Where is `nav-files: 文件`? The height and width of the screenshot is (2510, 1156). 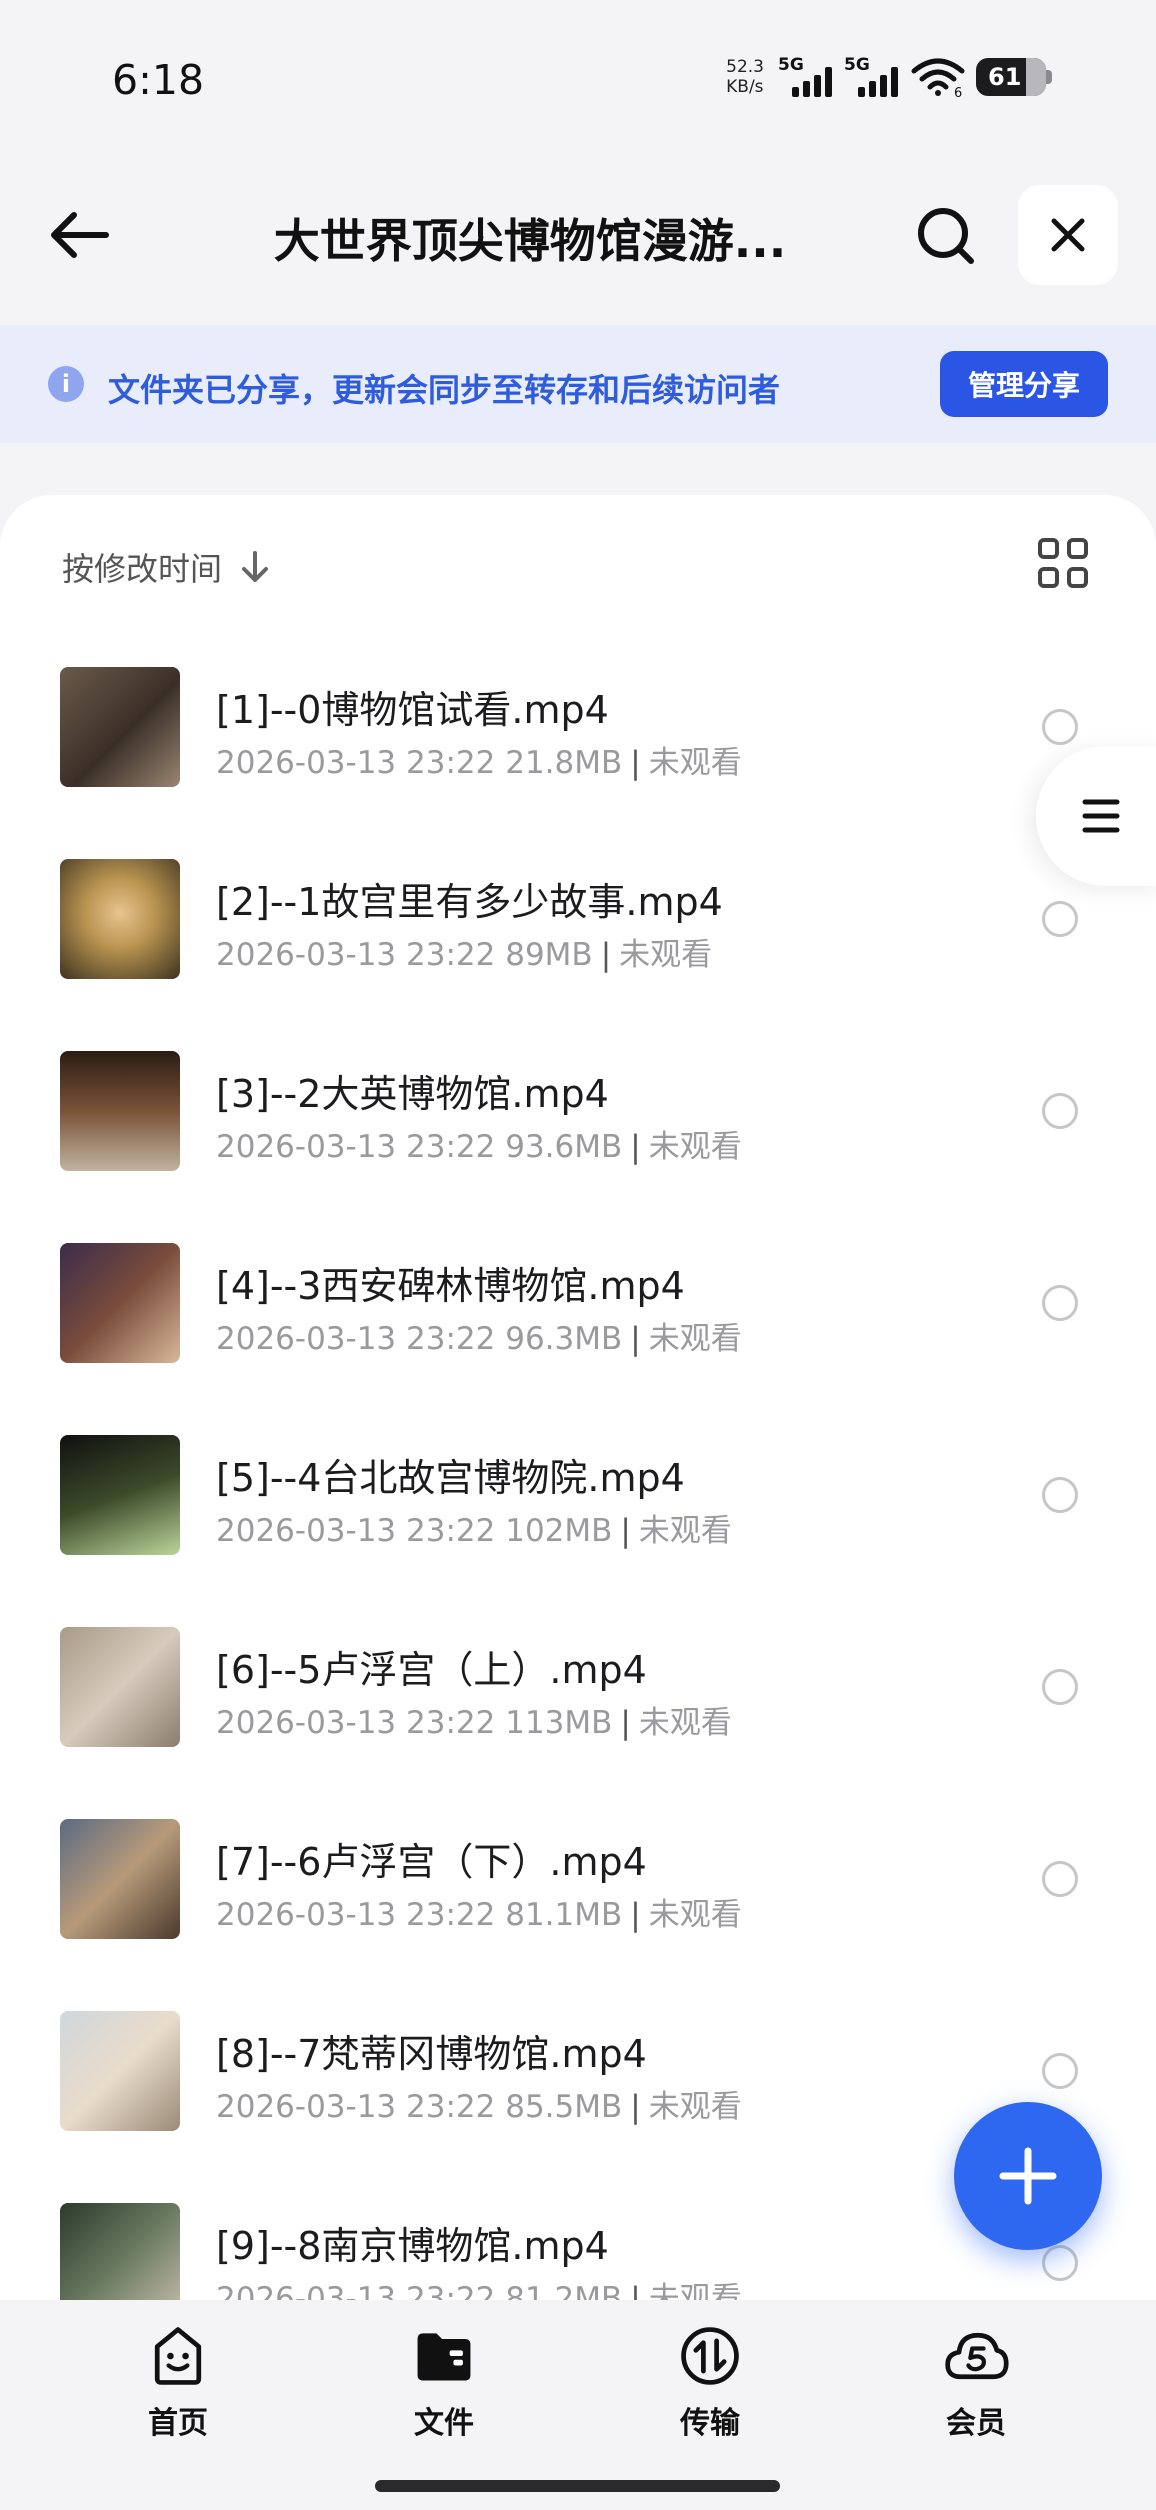 nav-files: 文件 is located at coordinates (444, 2382).